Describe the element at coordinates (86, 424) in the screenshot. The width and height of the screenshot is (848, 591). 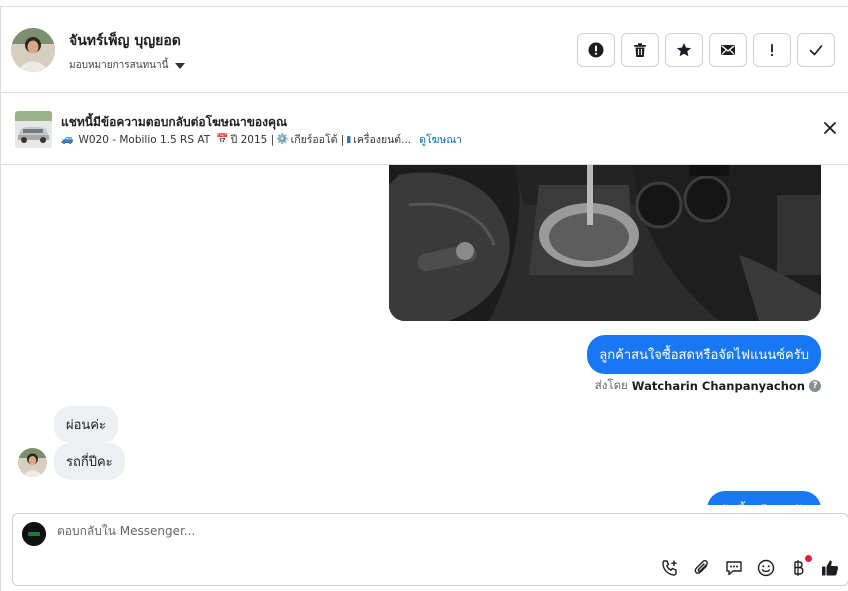
I see `incoming-message: ผ่อนค่ะ` at that location.